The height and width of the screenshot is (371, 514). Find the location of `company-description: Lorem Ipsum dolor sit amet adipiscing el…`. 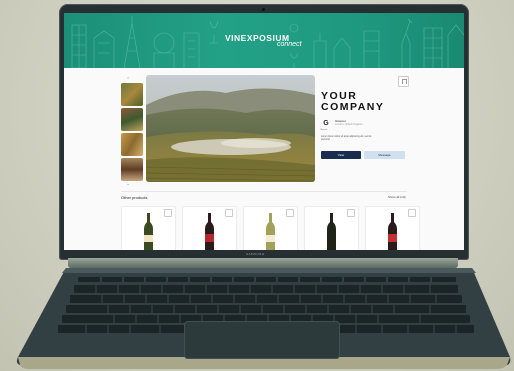

company-description: Lorem Ipsum dolor sit amet adipiscing el… is located at coordinates (346, 138).